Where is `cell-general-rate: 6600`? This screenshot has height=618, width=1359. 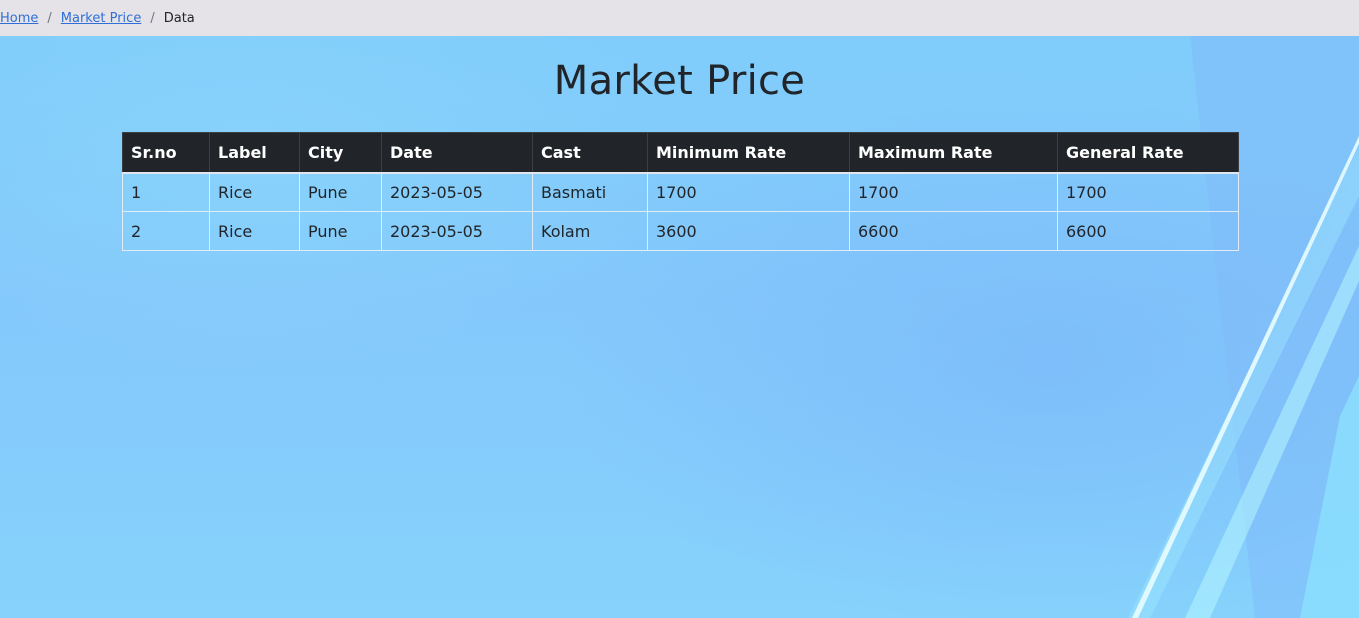 cell-general-rate: 6600 is located at coordinates (1148, 231).